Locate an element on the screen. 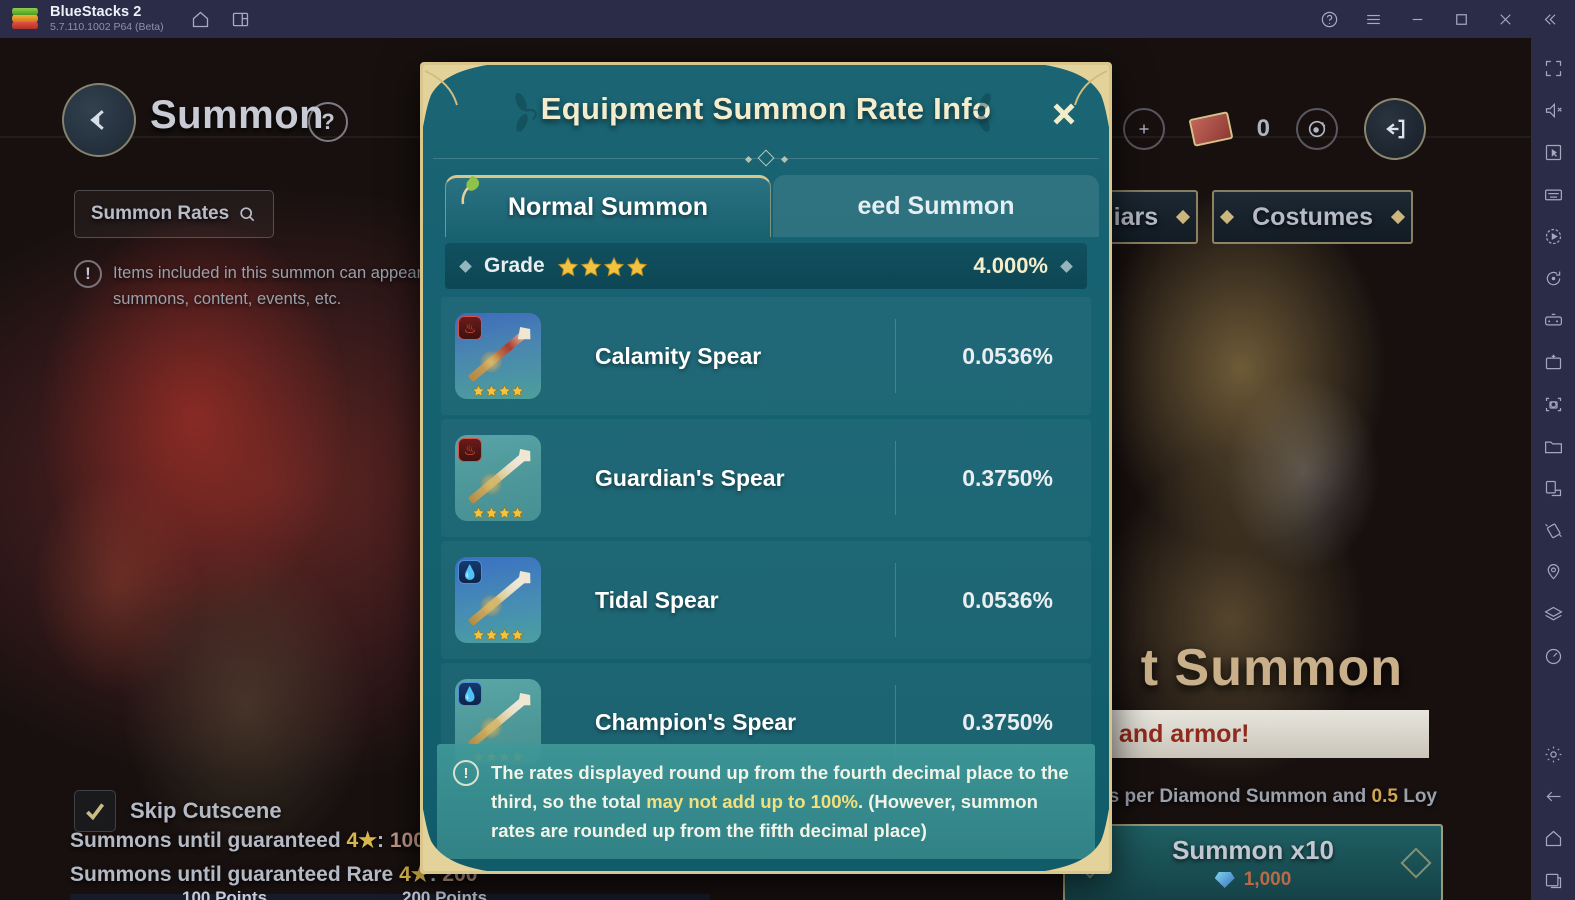 This screenshot has width=1575, height=900. tab-speed-summon: eed Summon is located at coordinates (936, 206).